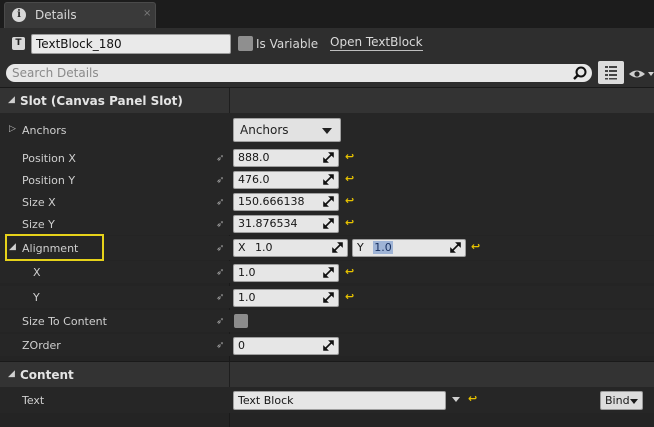 This screenshot has width=654, height=427. What do you see at coordinates (264, 247) in the screenshot?
I see `alignment-x-value: 1.0` at bounding box center [264, 247].